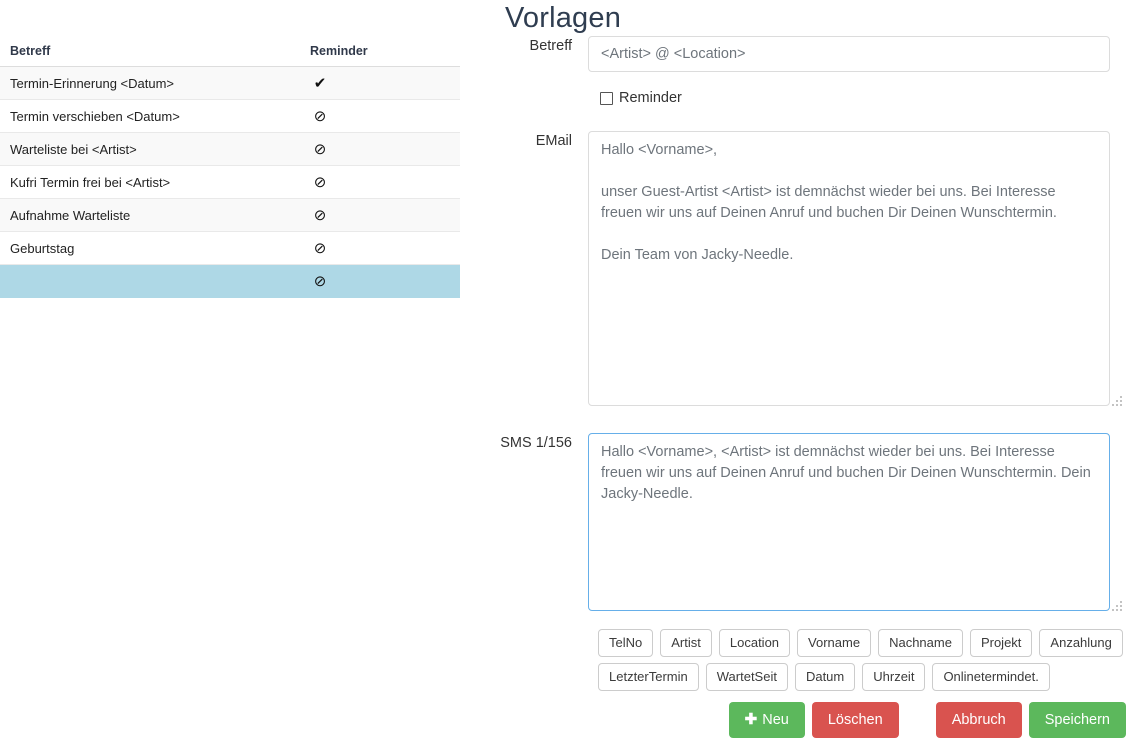  What do you see at coordinates (648, 677) in the screenshot?
I see `token-button: LetzterTermin` at bounding box center [648, 677].